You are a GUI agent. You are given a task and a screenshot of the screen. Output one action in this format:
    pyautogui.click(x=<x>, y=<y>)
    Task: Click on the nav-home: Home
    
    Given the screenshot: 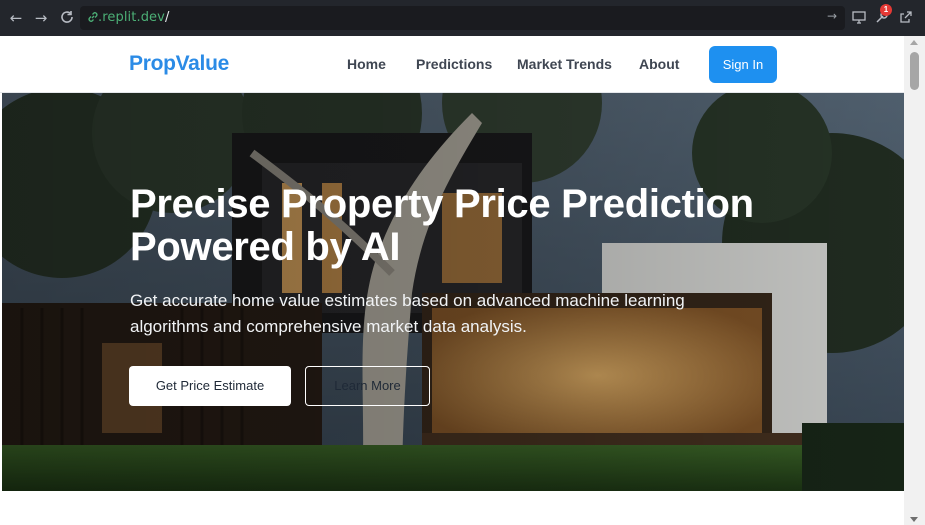 What is the action you would take?
    pyautogui.click(x=366, y=64)
    